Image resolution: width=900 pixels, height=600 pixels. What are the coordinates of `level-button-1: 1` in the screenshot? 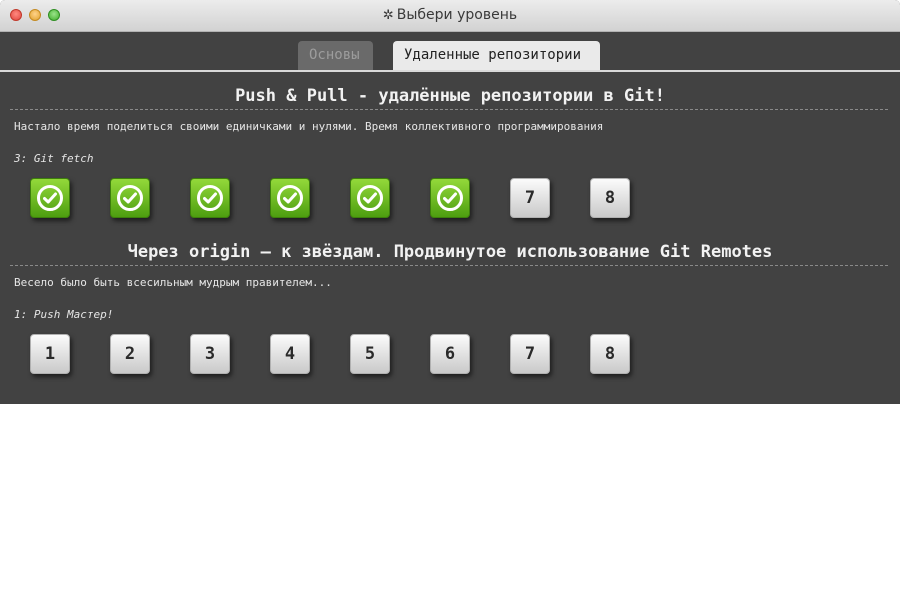 It's located at (50, 354).